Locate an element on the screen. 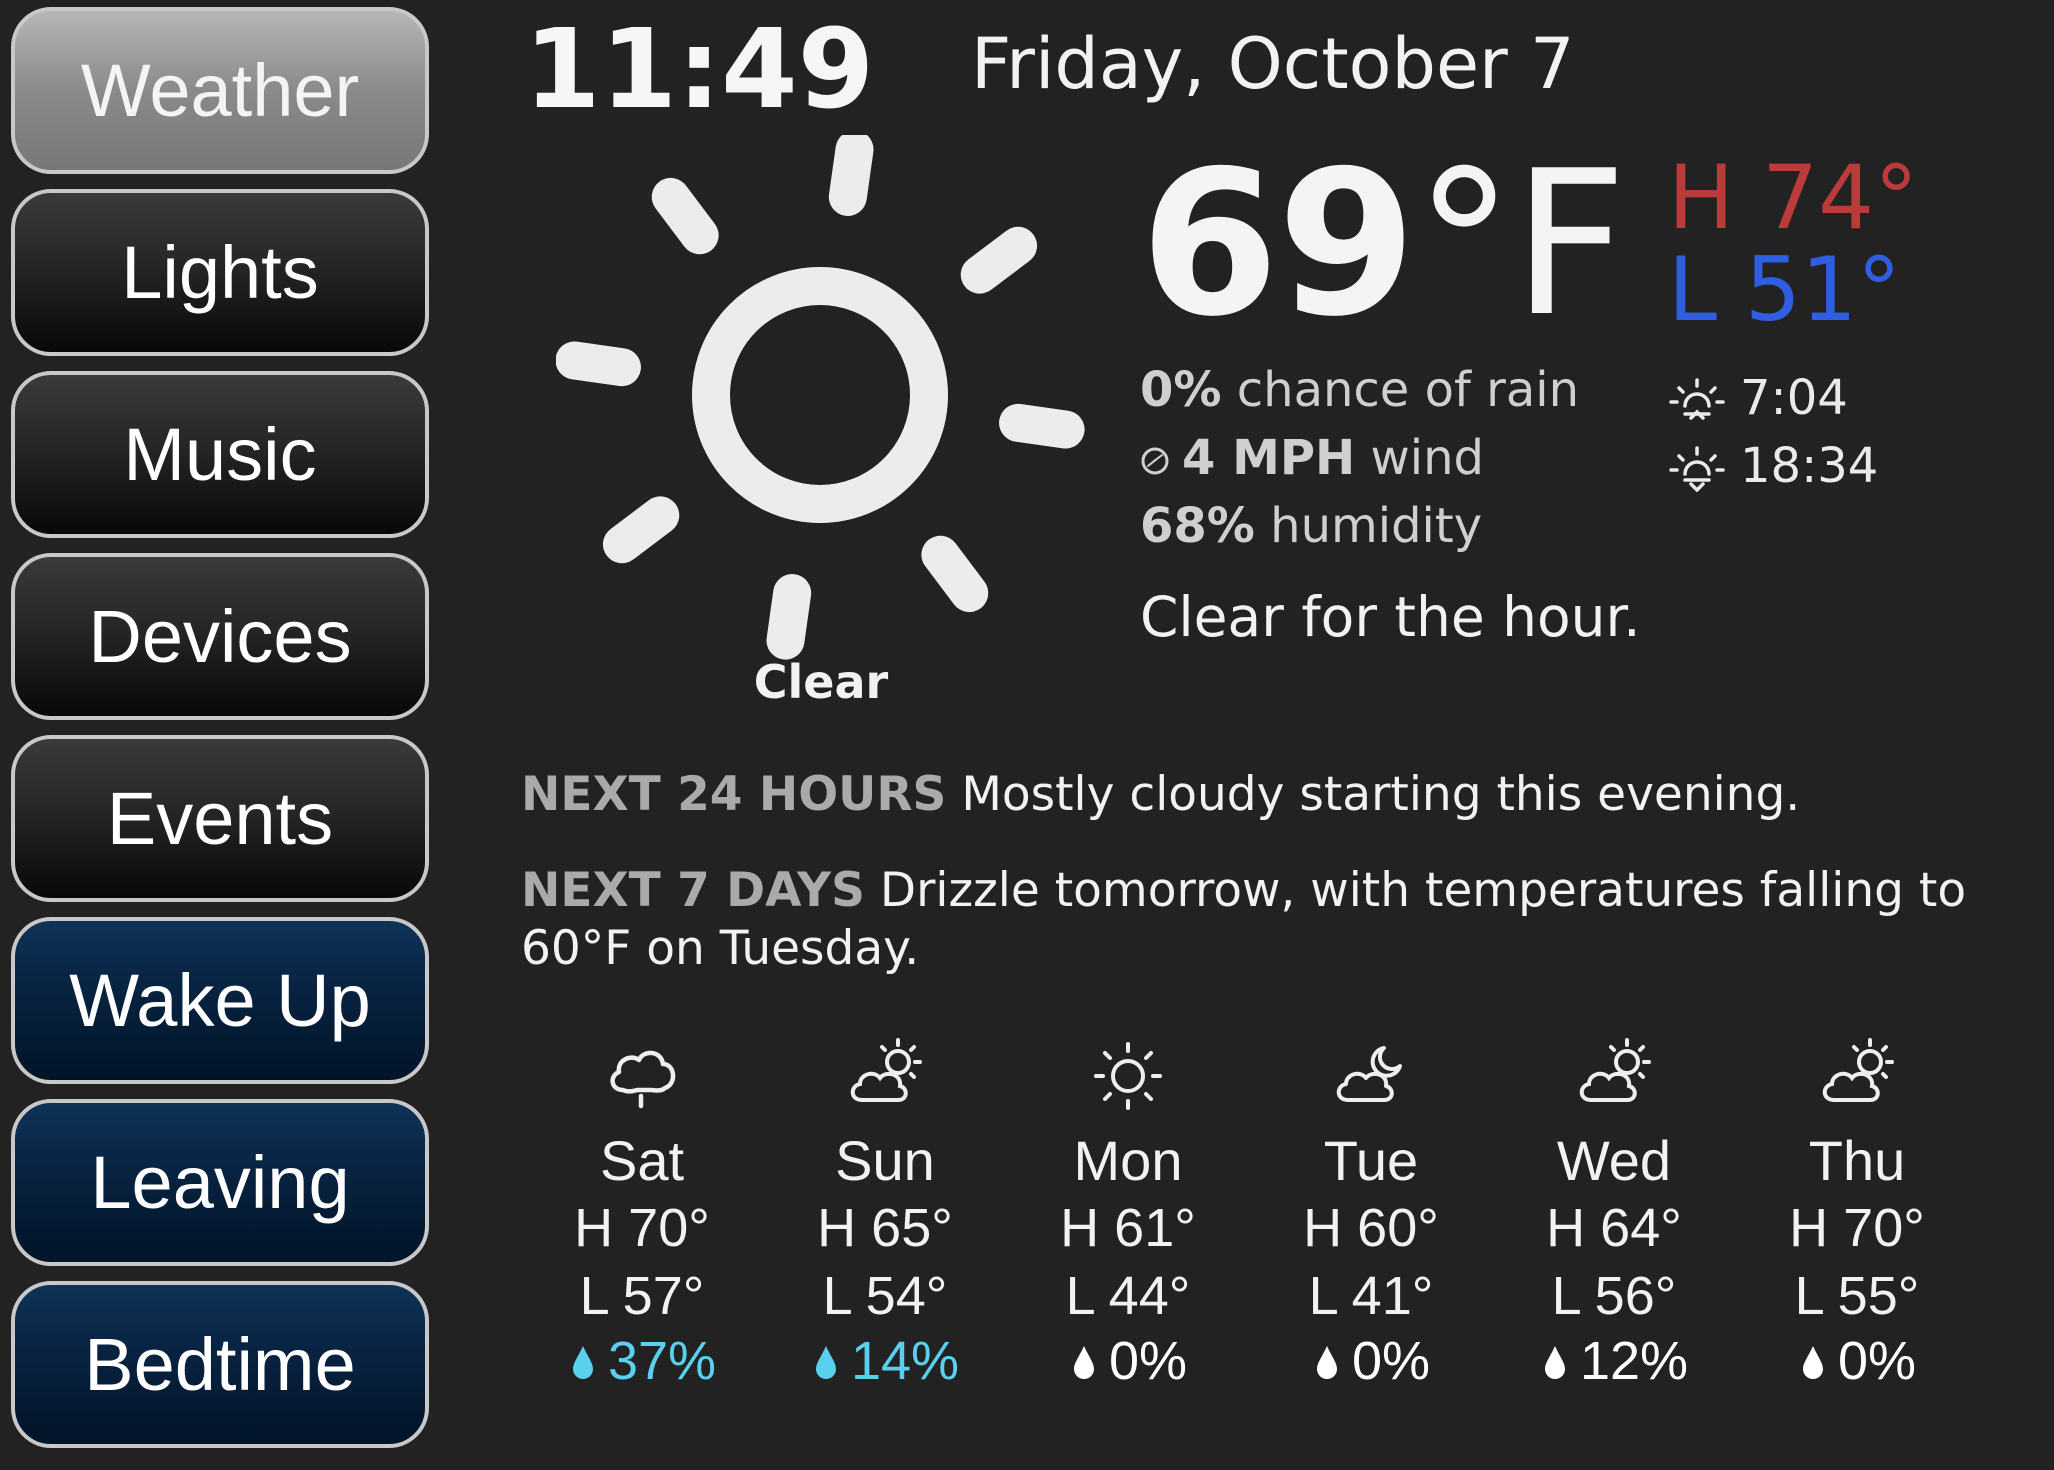  next-24-hours-text: Mostly cloudy starting this evening. is located at coordinates (1373, 794).